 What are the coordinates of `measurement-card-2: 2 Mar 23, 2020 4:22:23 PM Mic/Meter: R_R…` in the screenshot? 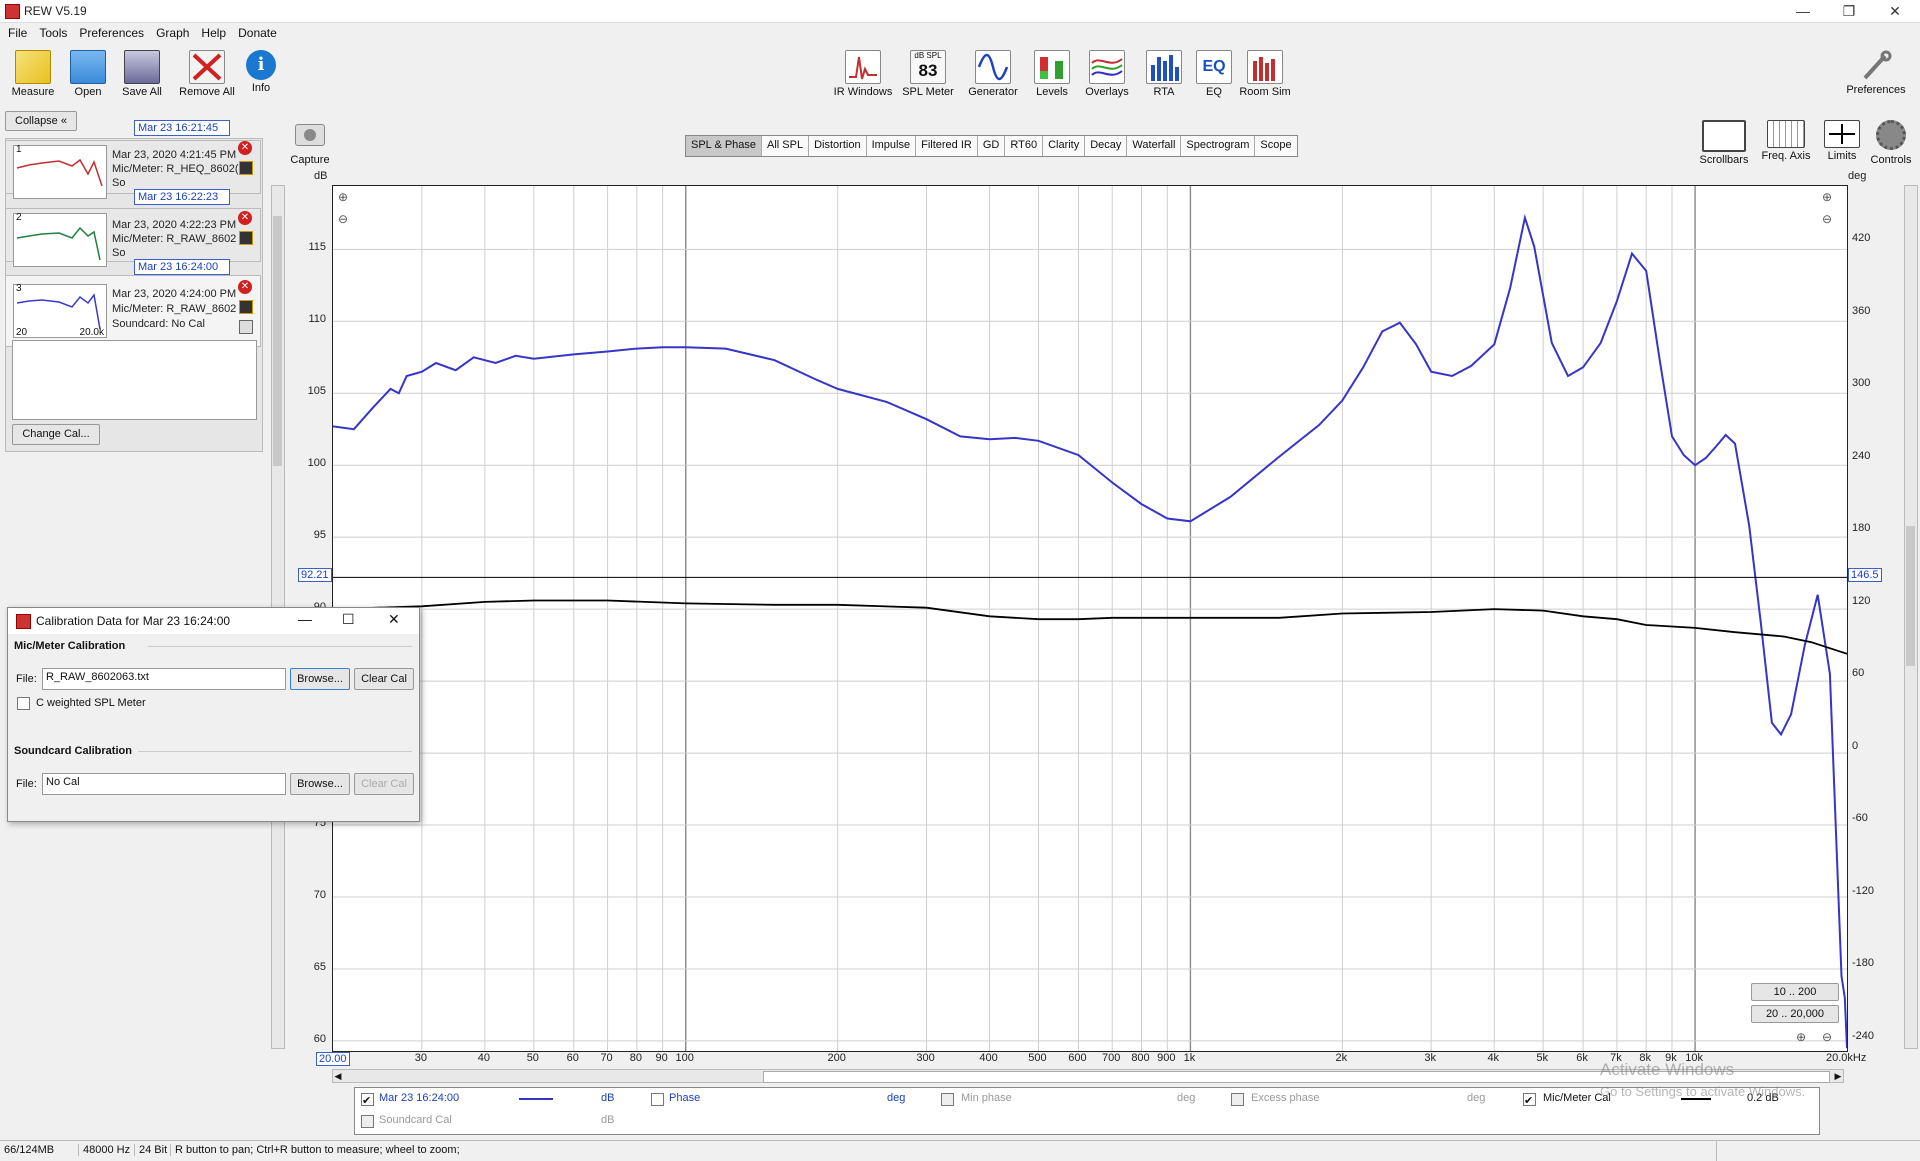 It's located at (133, 237).